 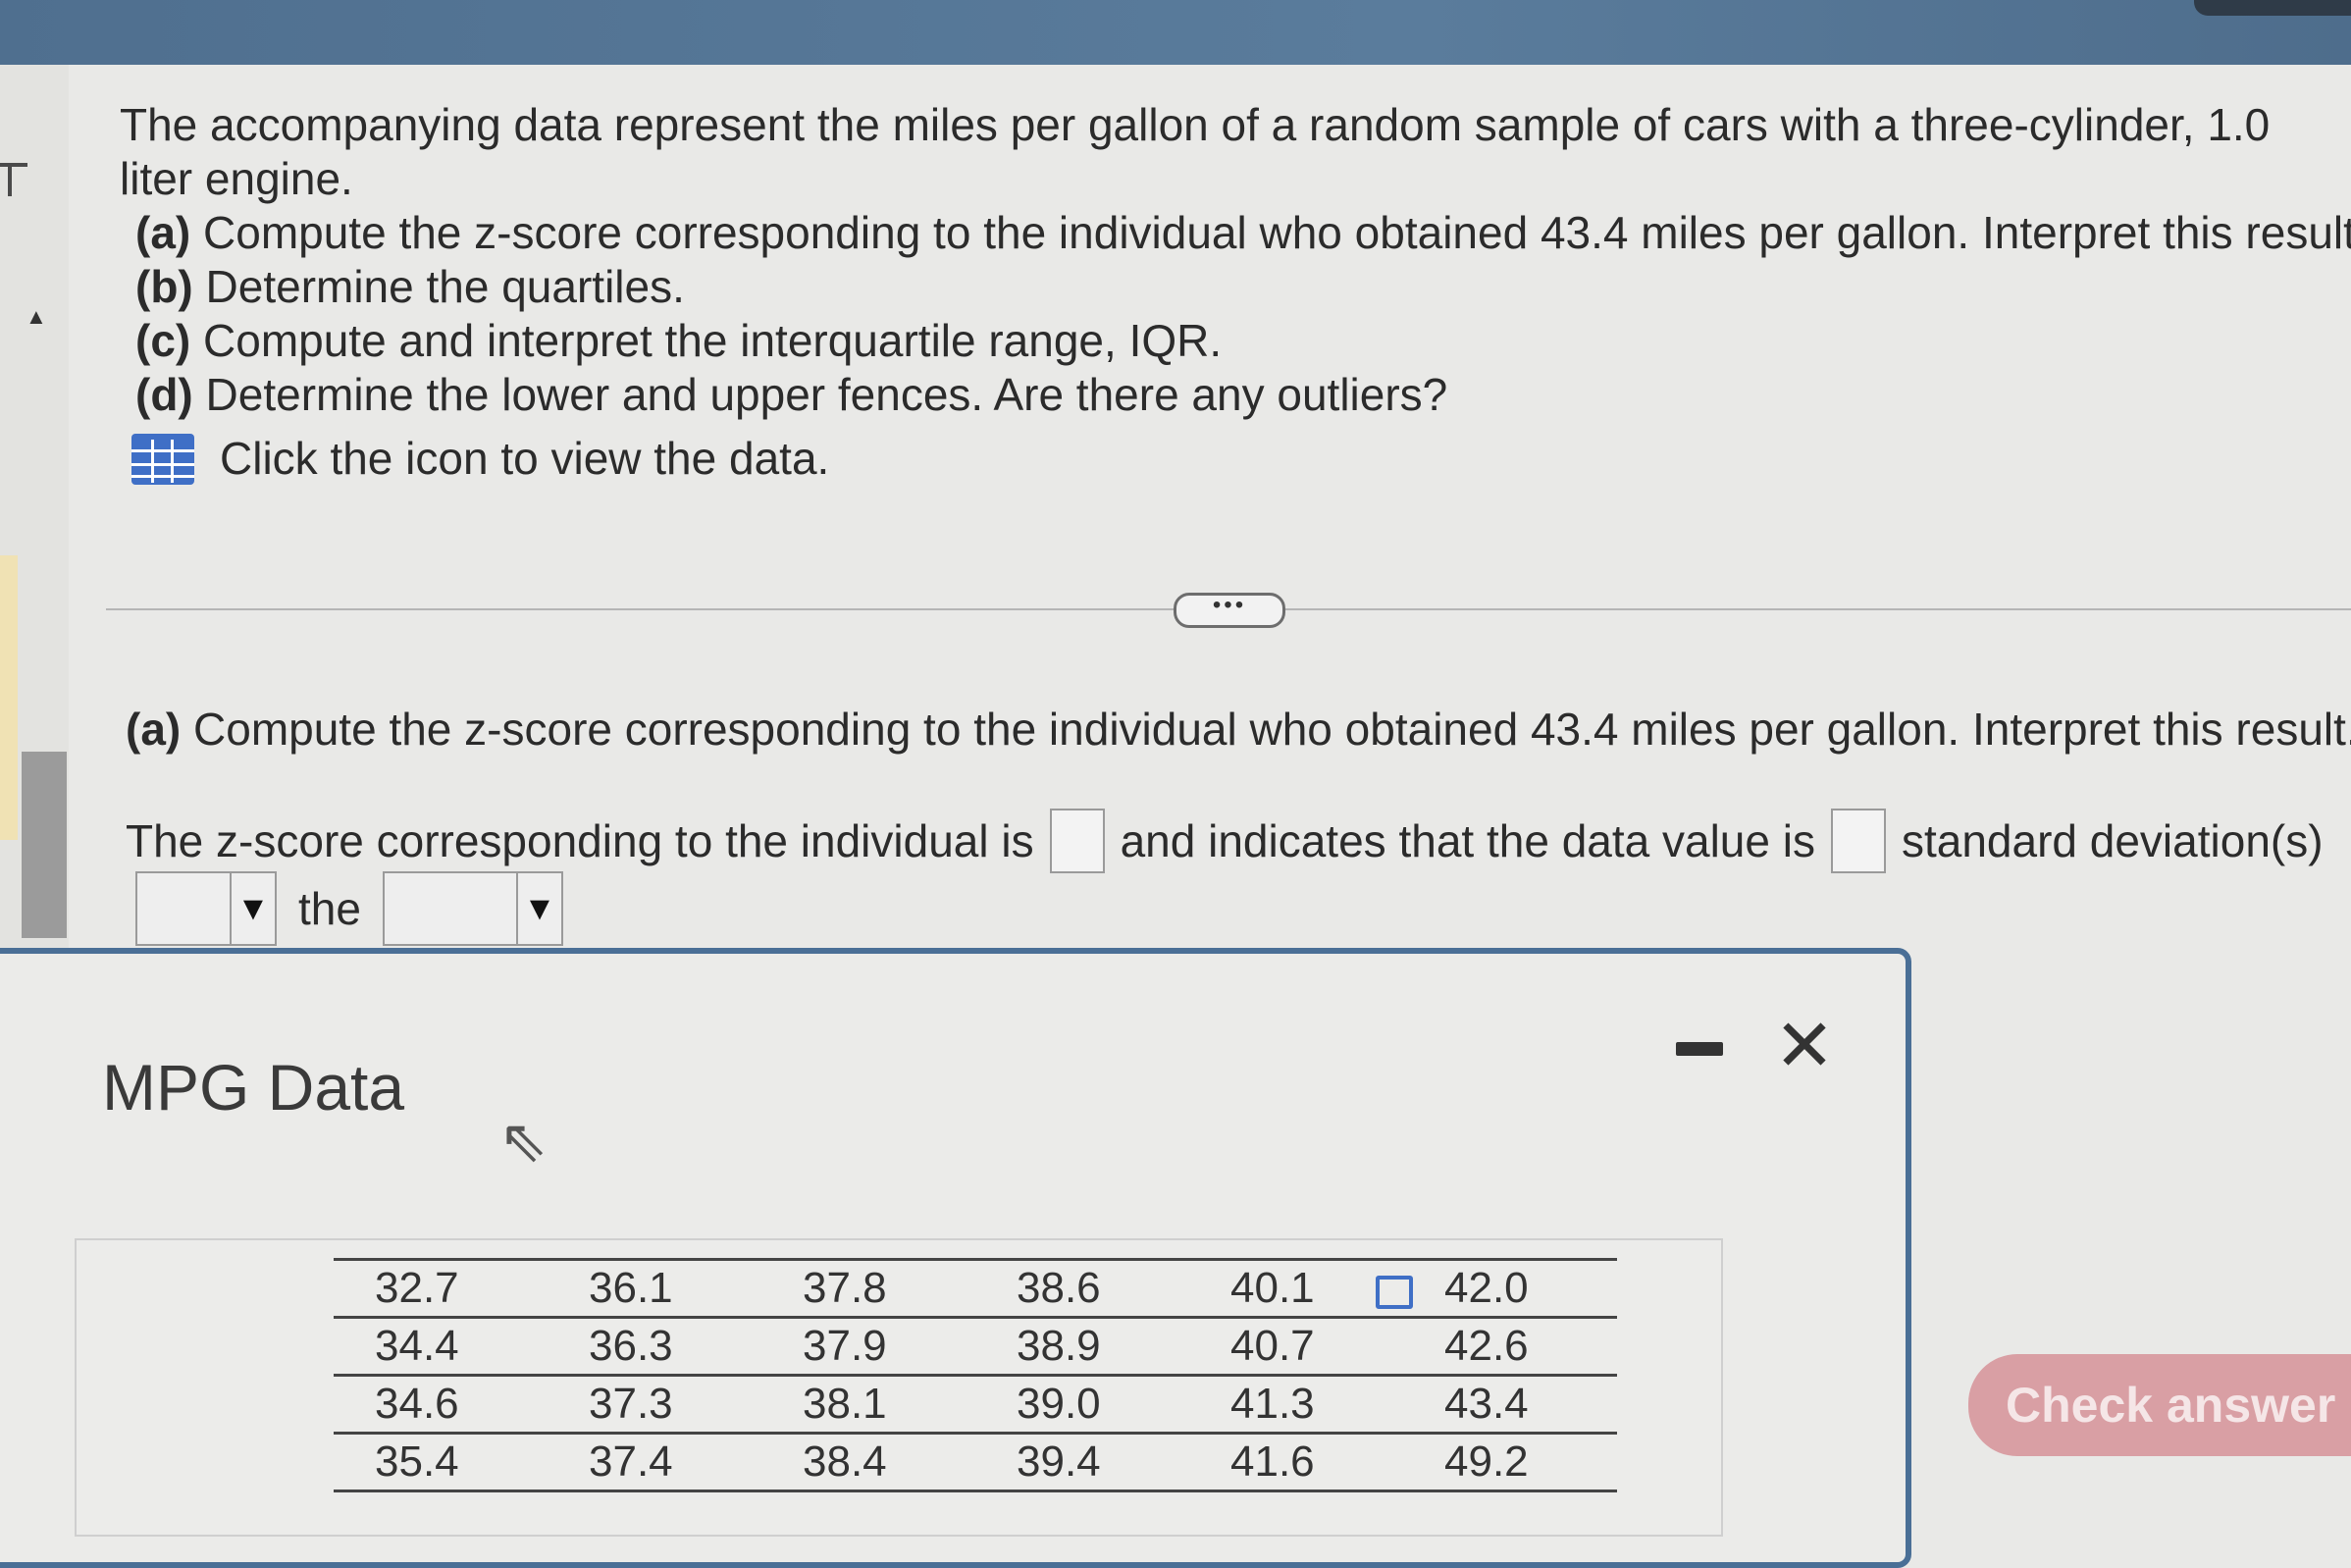 I want to click on left-sidebar: ▲, so click(x=35, y=506).